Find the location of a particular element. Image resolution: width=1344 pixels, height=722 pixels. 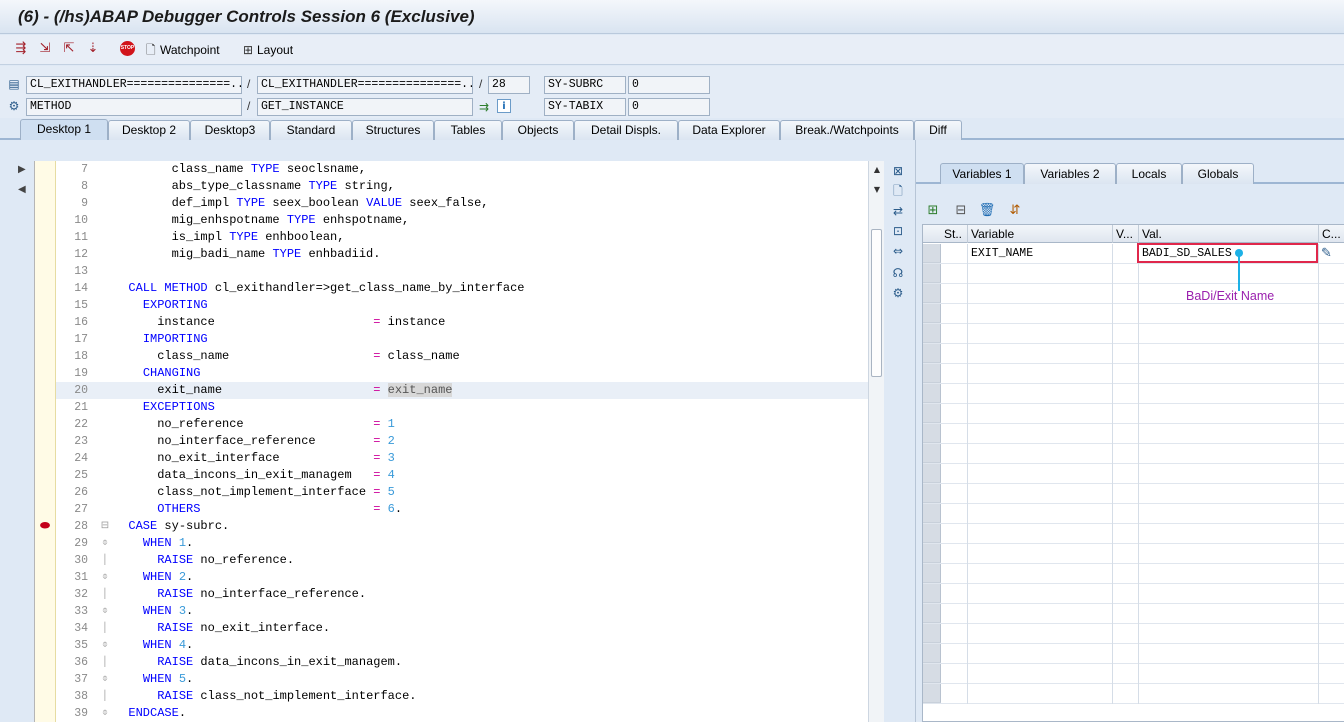

tab-detail-displs: Detail Displs. is located at coordinates (626, 130).